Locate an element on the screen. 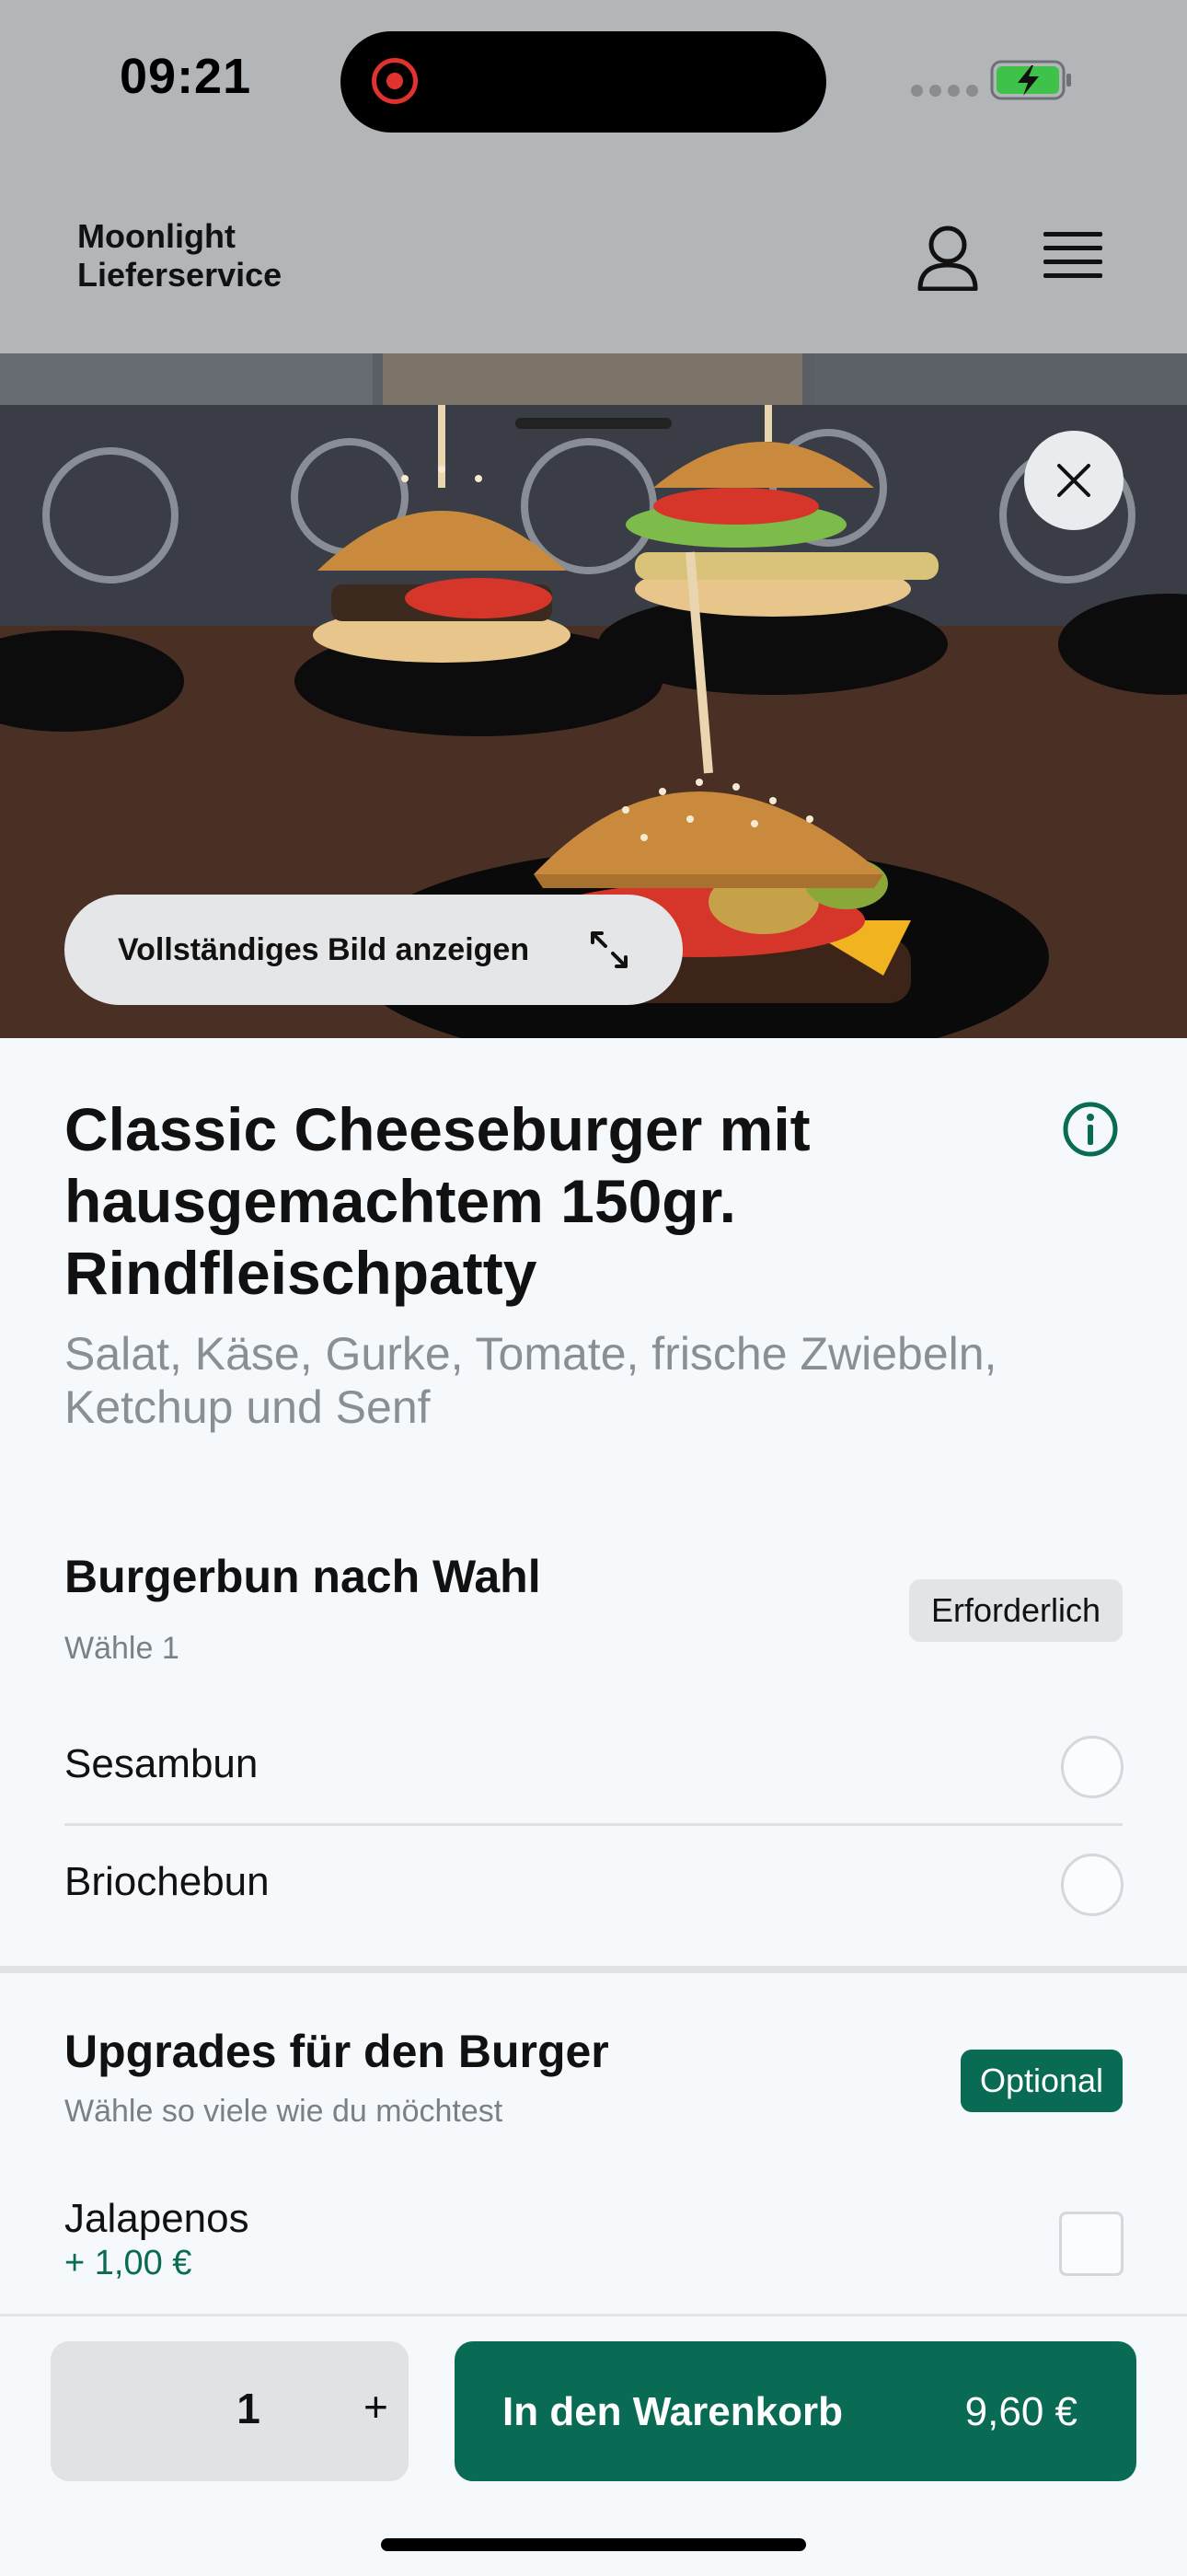  info-icon is located at coordinates (1090, 1129).